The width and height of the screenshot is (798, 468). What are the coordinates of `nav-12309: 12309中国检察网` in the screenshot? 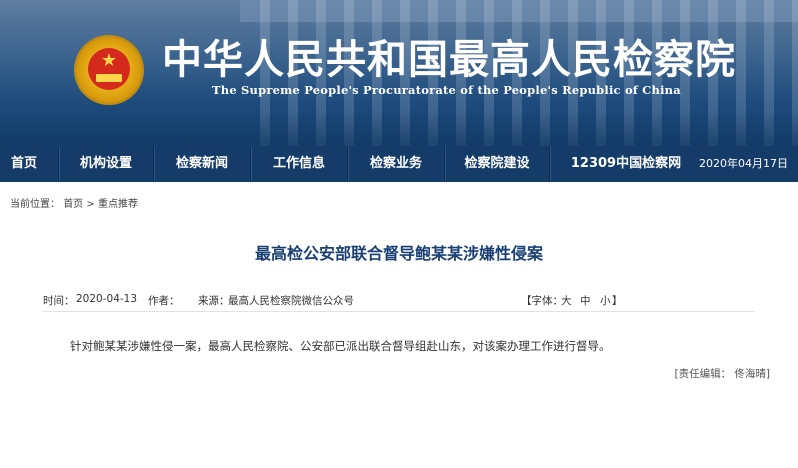 It's located at (626, 164).